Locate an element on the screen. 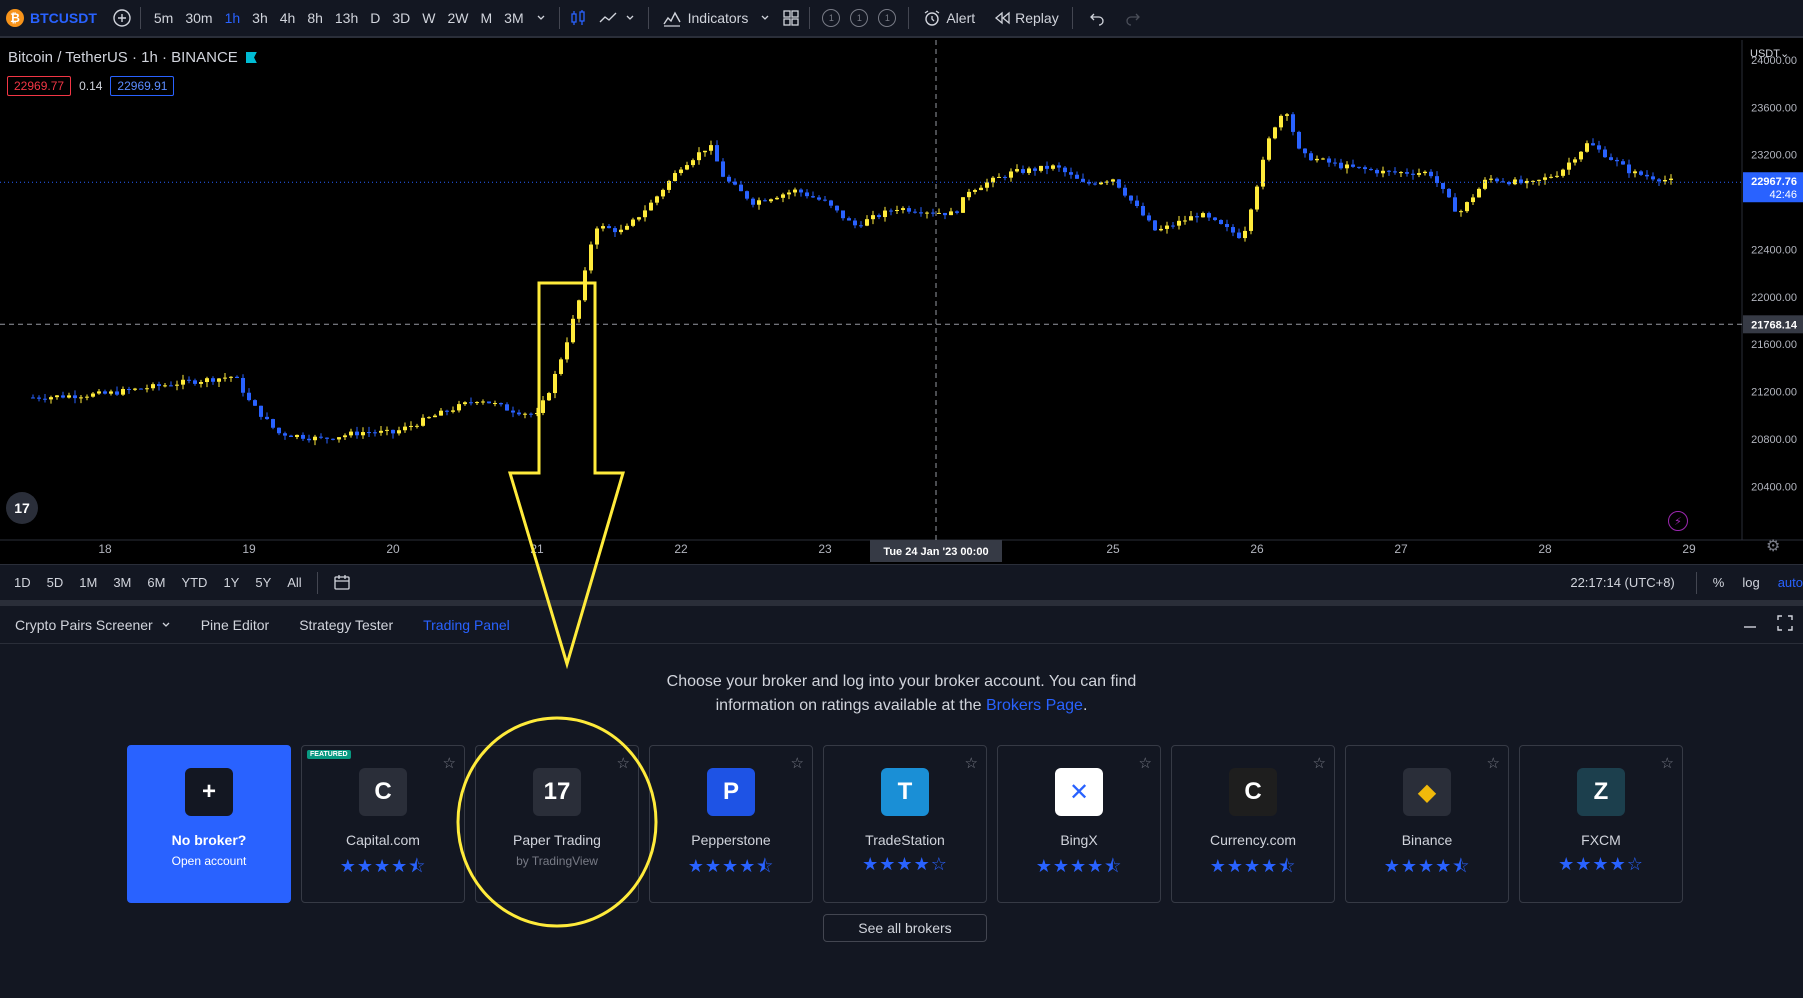 This screenshot has height=998, width=1803. timeframe-4h: 4h is located at coordinates (288, 18).